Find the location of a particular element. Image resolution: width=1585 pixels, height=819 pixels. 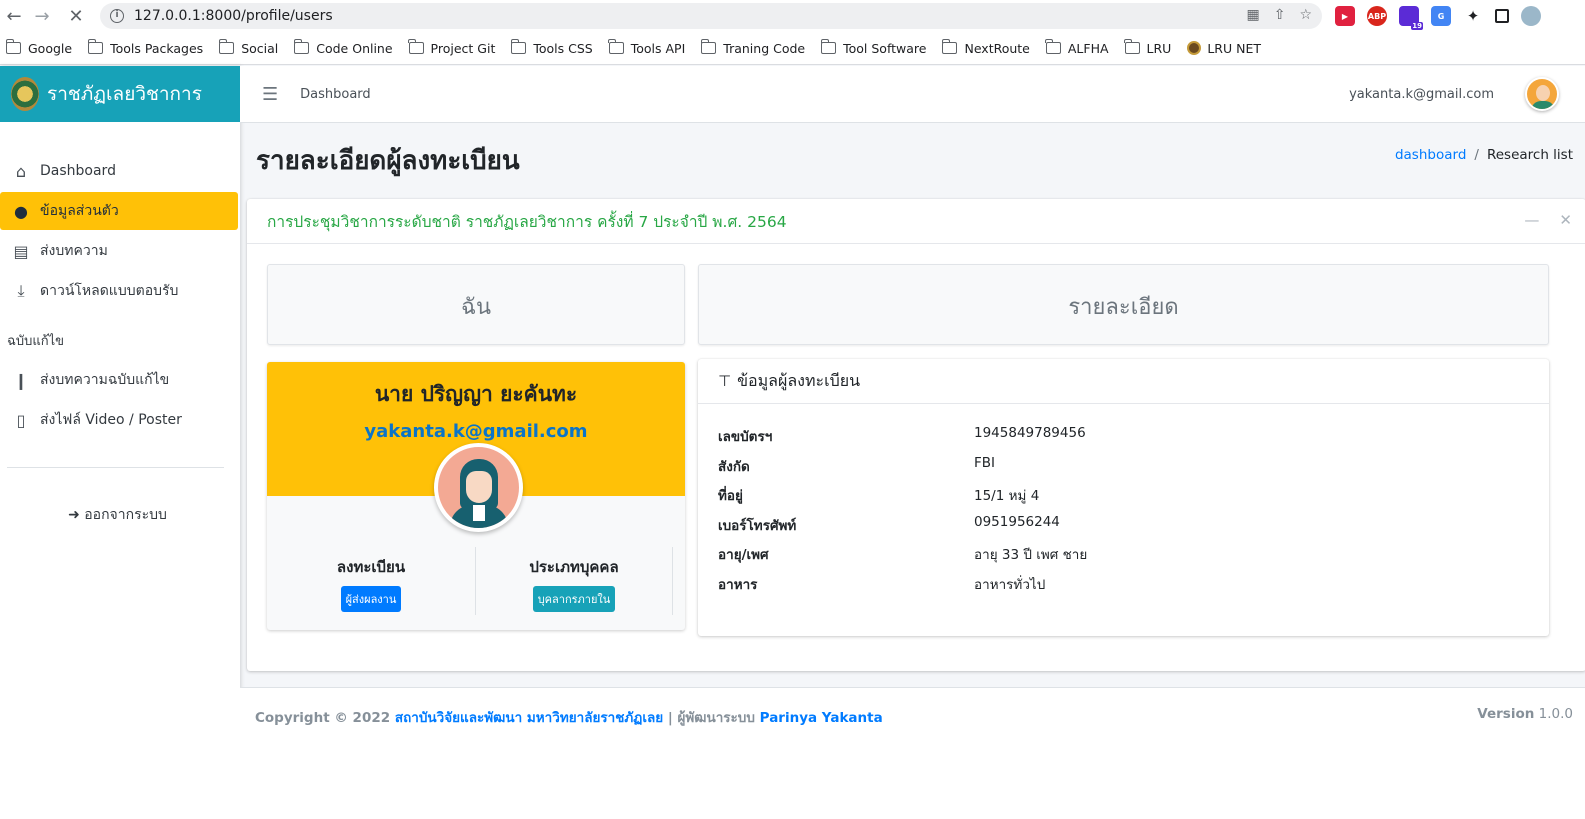

sidebar-item-label: ข้อมูลส่วนตัว is located at coordinates (79, 211).